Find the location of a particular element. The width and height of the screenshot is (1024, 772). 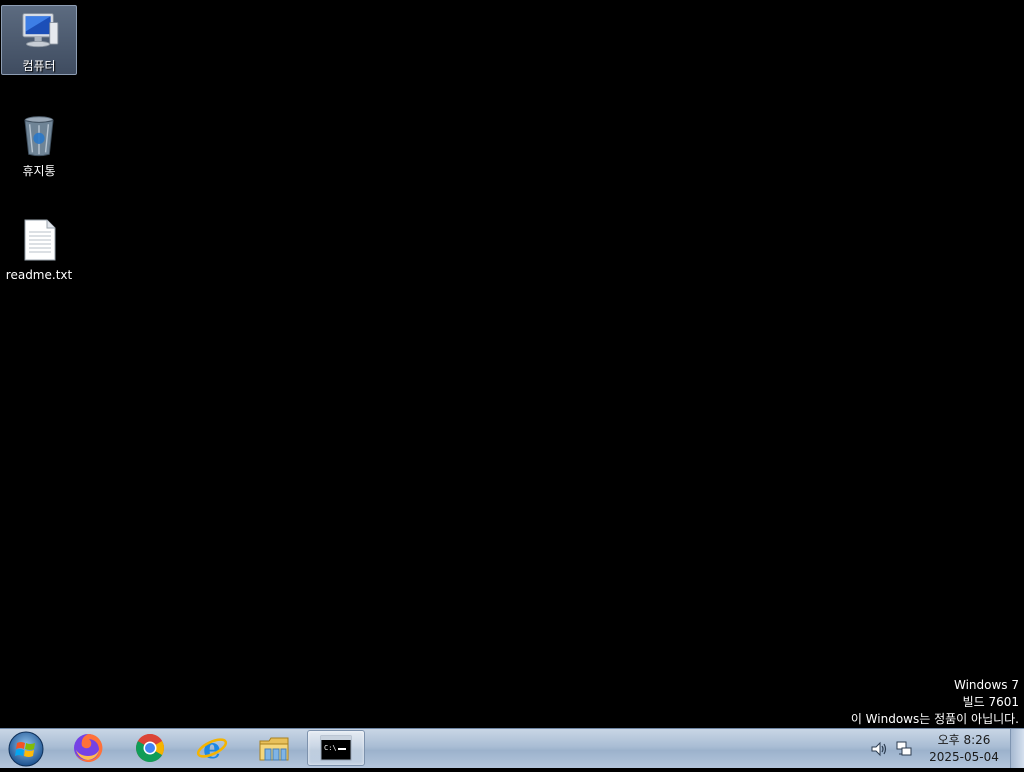

taskbar-app-firefox is located at coordinates (88, 748).